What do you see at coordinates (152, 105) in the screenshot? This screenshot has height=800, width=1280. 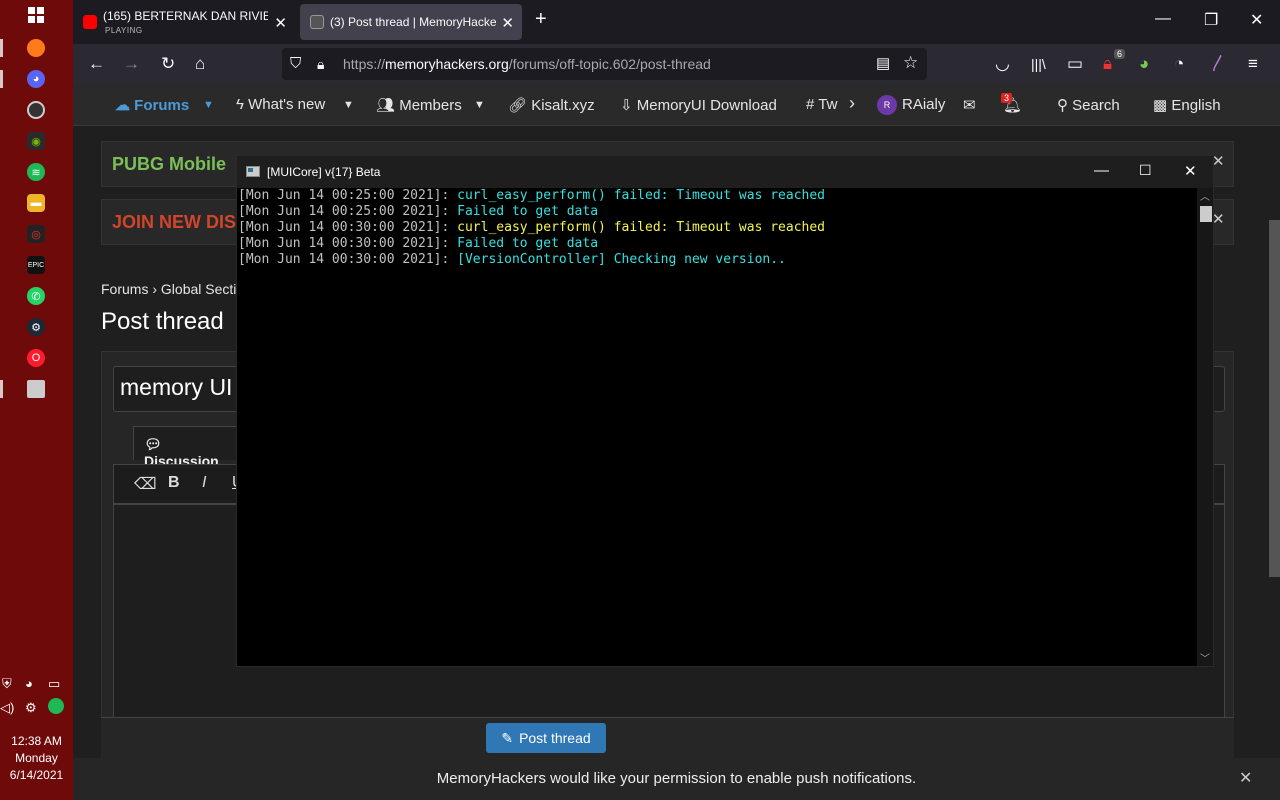 I see `nav-forums: ☁︎ Forums` at bounding box center [152, 105].